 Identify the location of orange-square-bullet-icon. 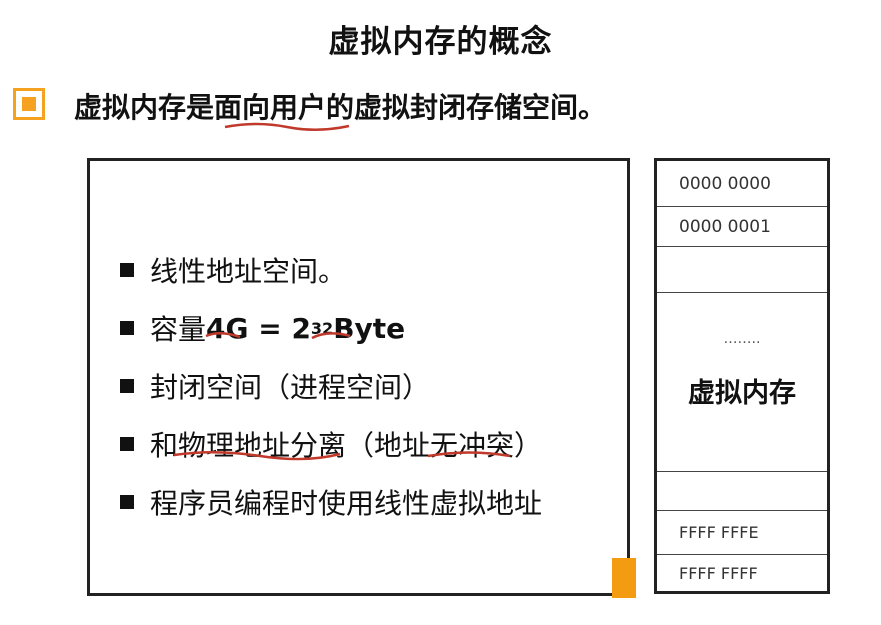
(29, 104).